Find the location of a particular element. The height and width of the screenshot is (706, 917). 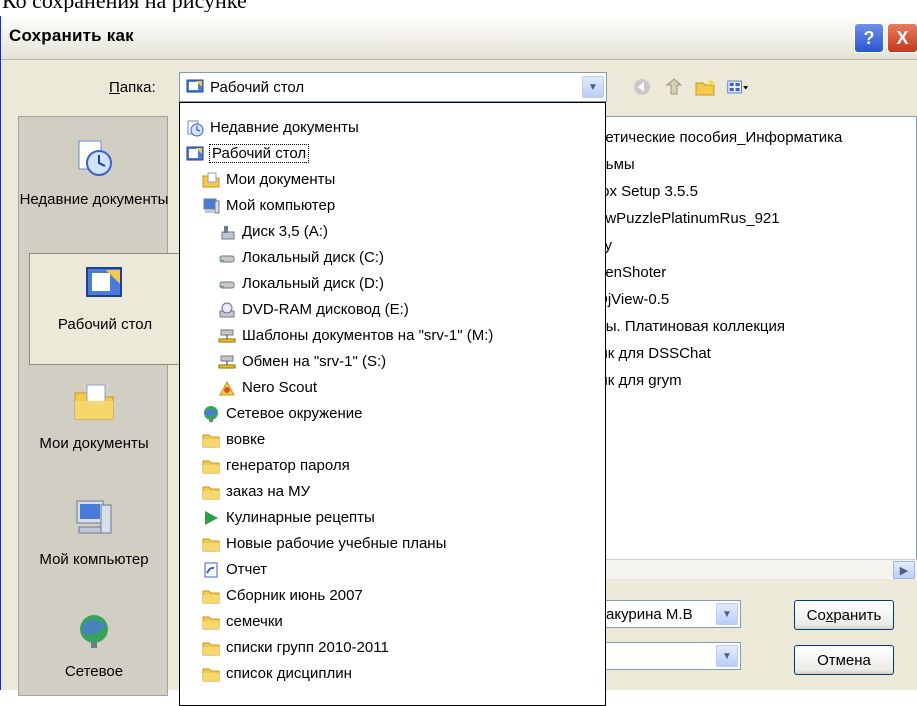

dropdown-item: Кулинарные рецепты is located at coordinates (288, 517).